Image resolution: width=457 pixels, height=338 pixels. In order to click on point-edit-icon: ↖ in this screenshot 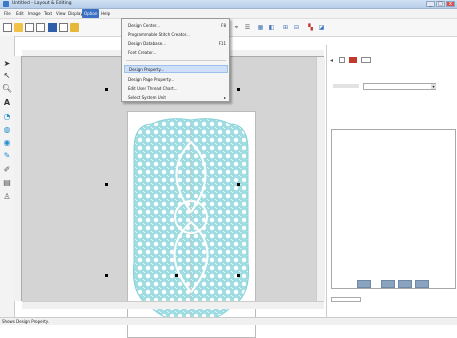, I will do `click(7, 75)`.